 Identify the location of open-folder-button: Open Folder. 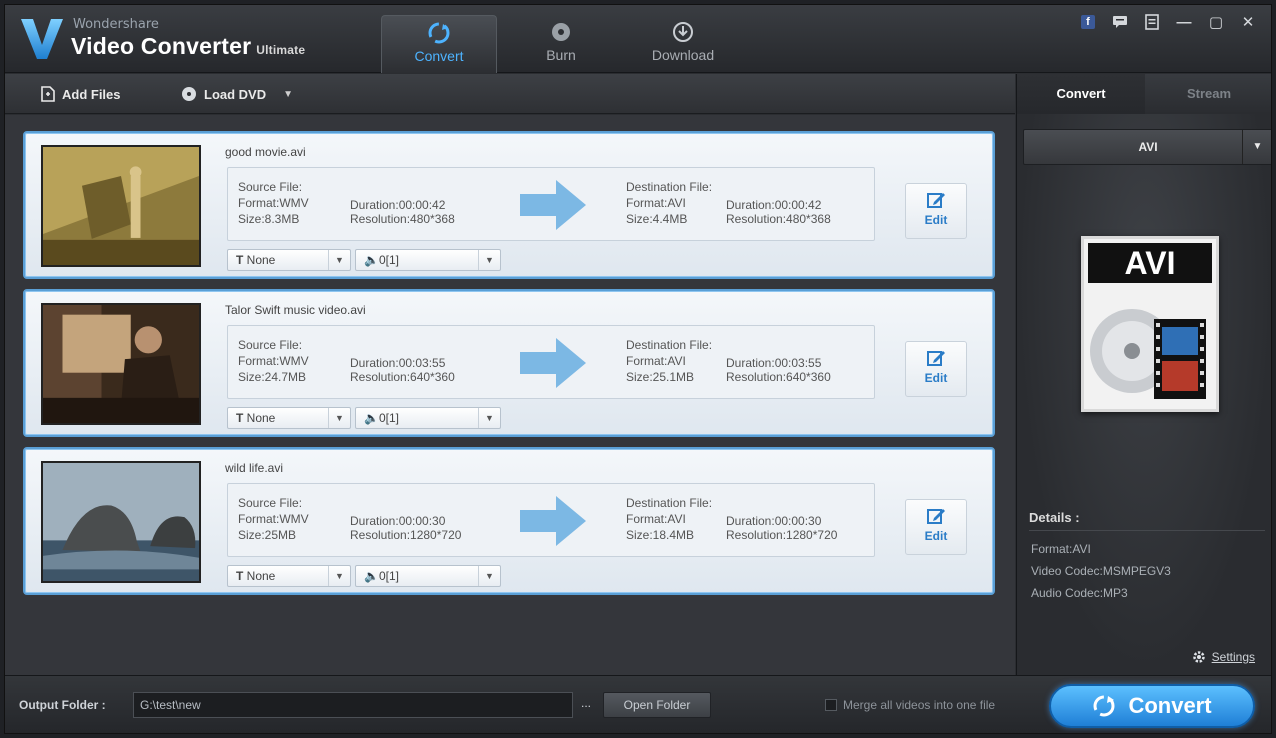
(657, 705).